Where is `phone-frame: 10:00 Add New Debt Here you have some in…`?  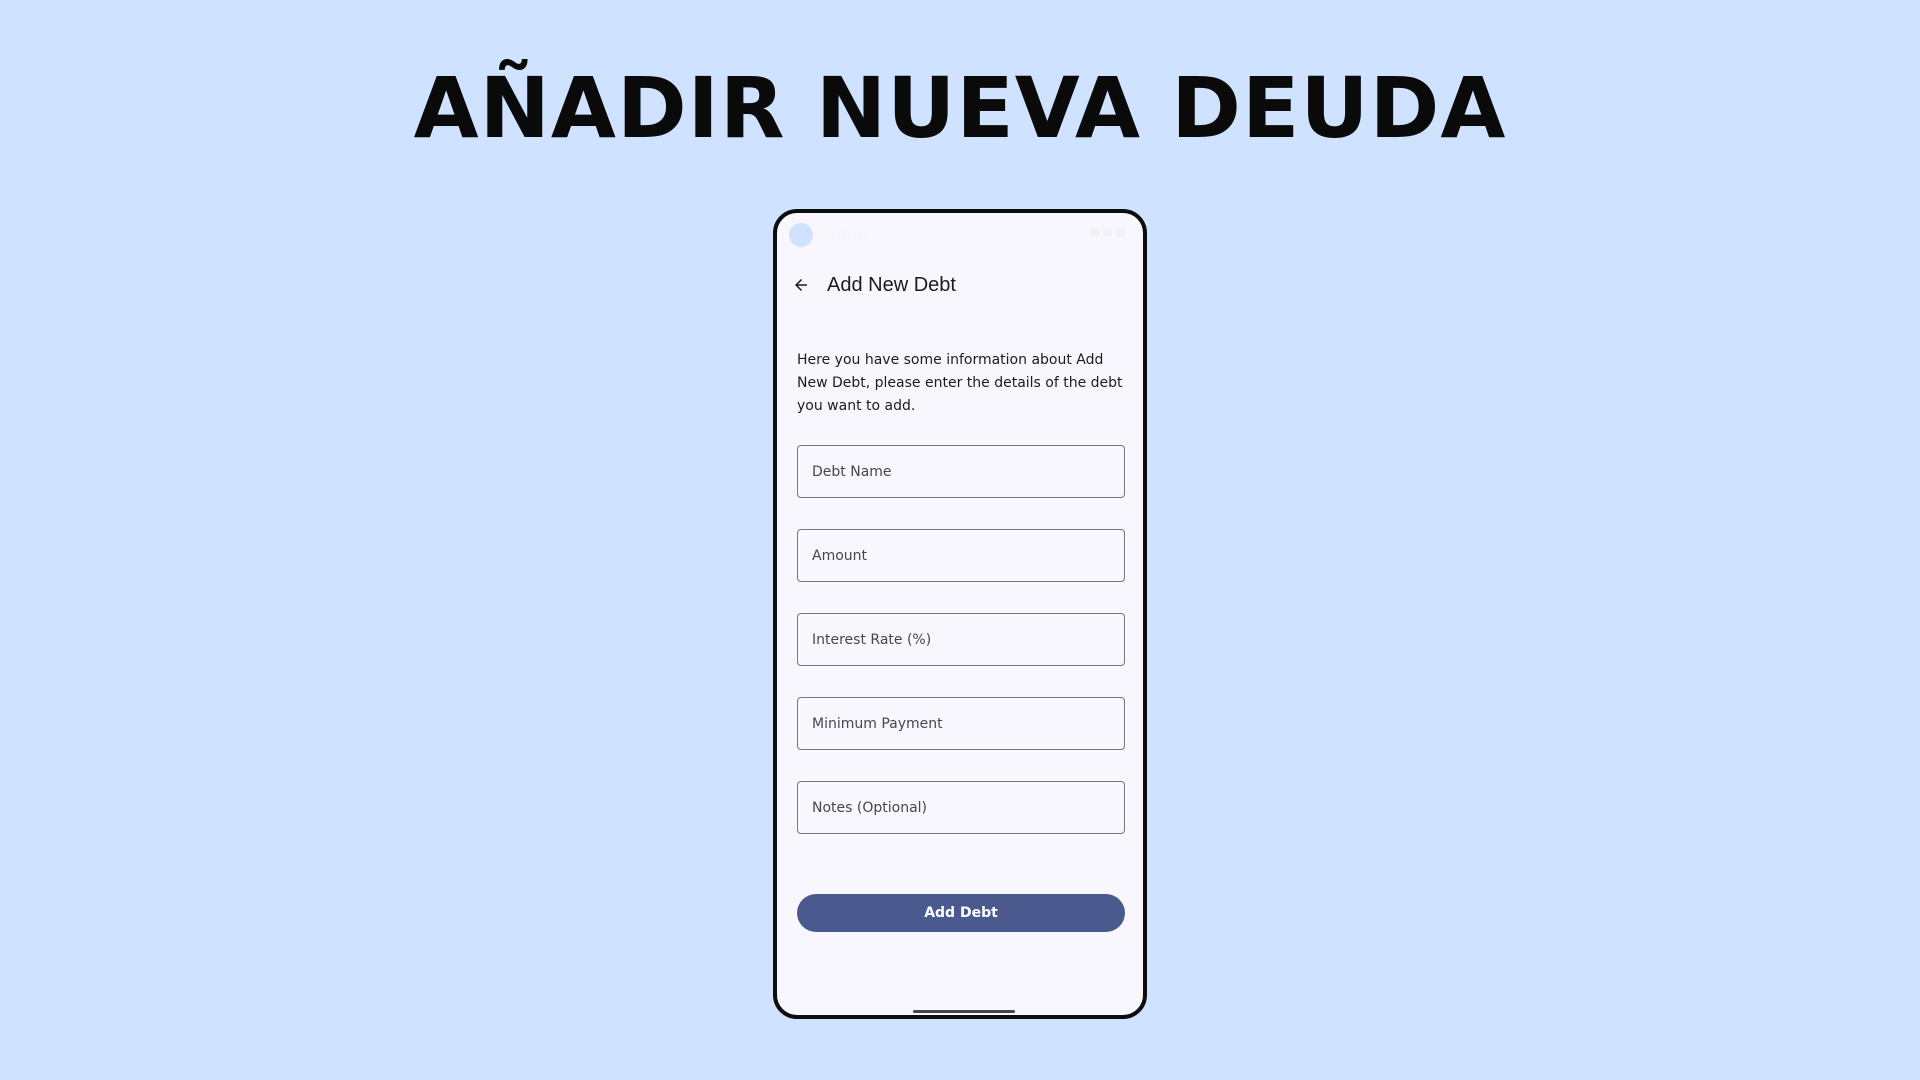 phone-frame: 10:00 Add New Debt Here you have some in… is located at coordinates (960, 614).